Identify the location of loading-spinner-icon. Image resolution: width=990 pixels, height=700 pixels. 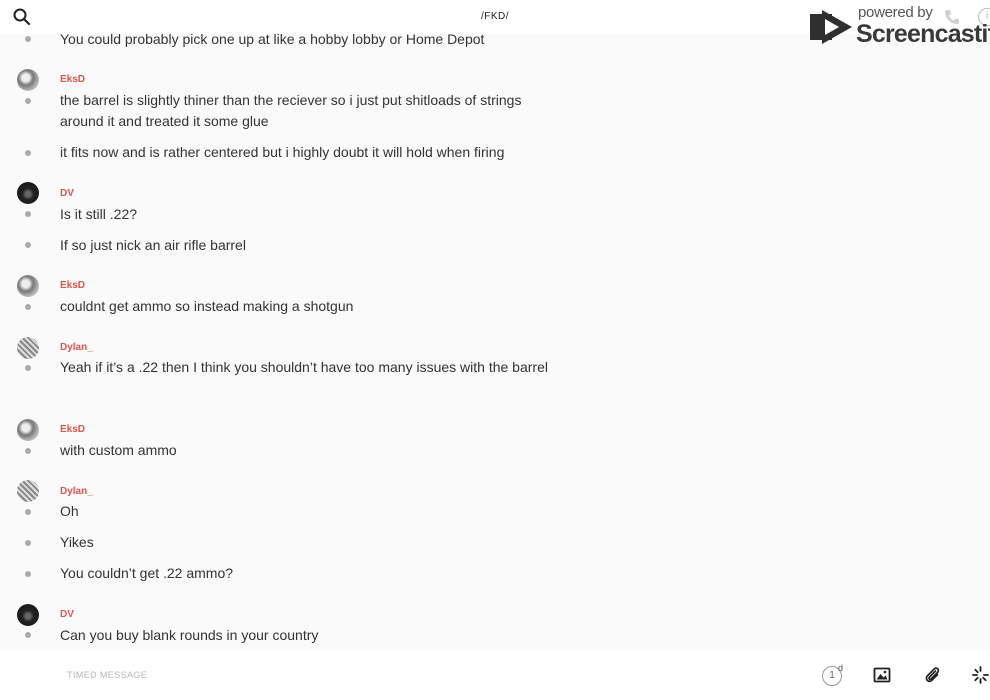
(980, 675).